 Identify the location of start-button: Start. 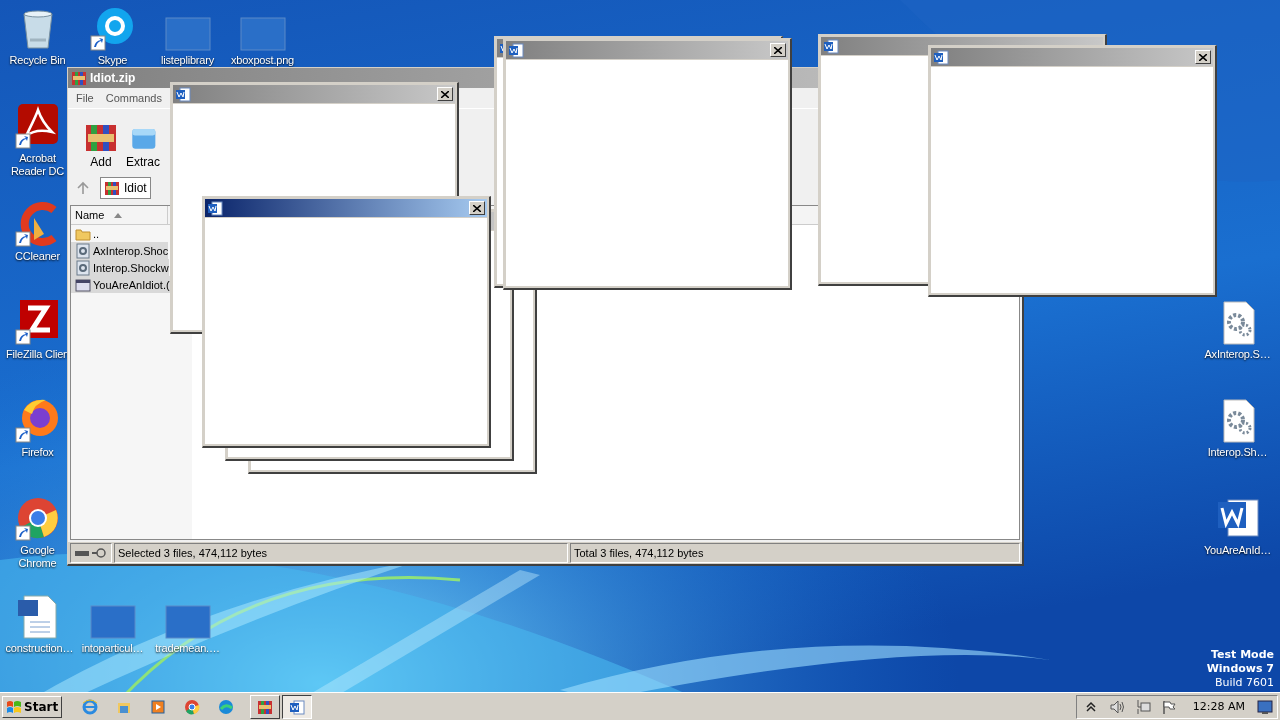
(32, 706).